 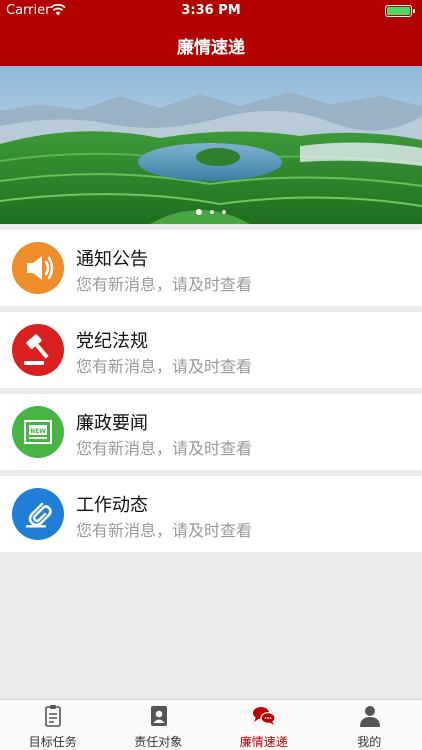 I want to click on tab-targets: 目标任务, so click(x=53, y=725).